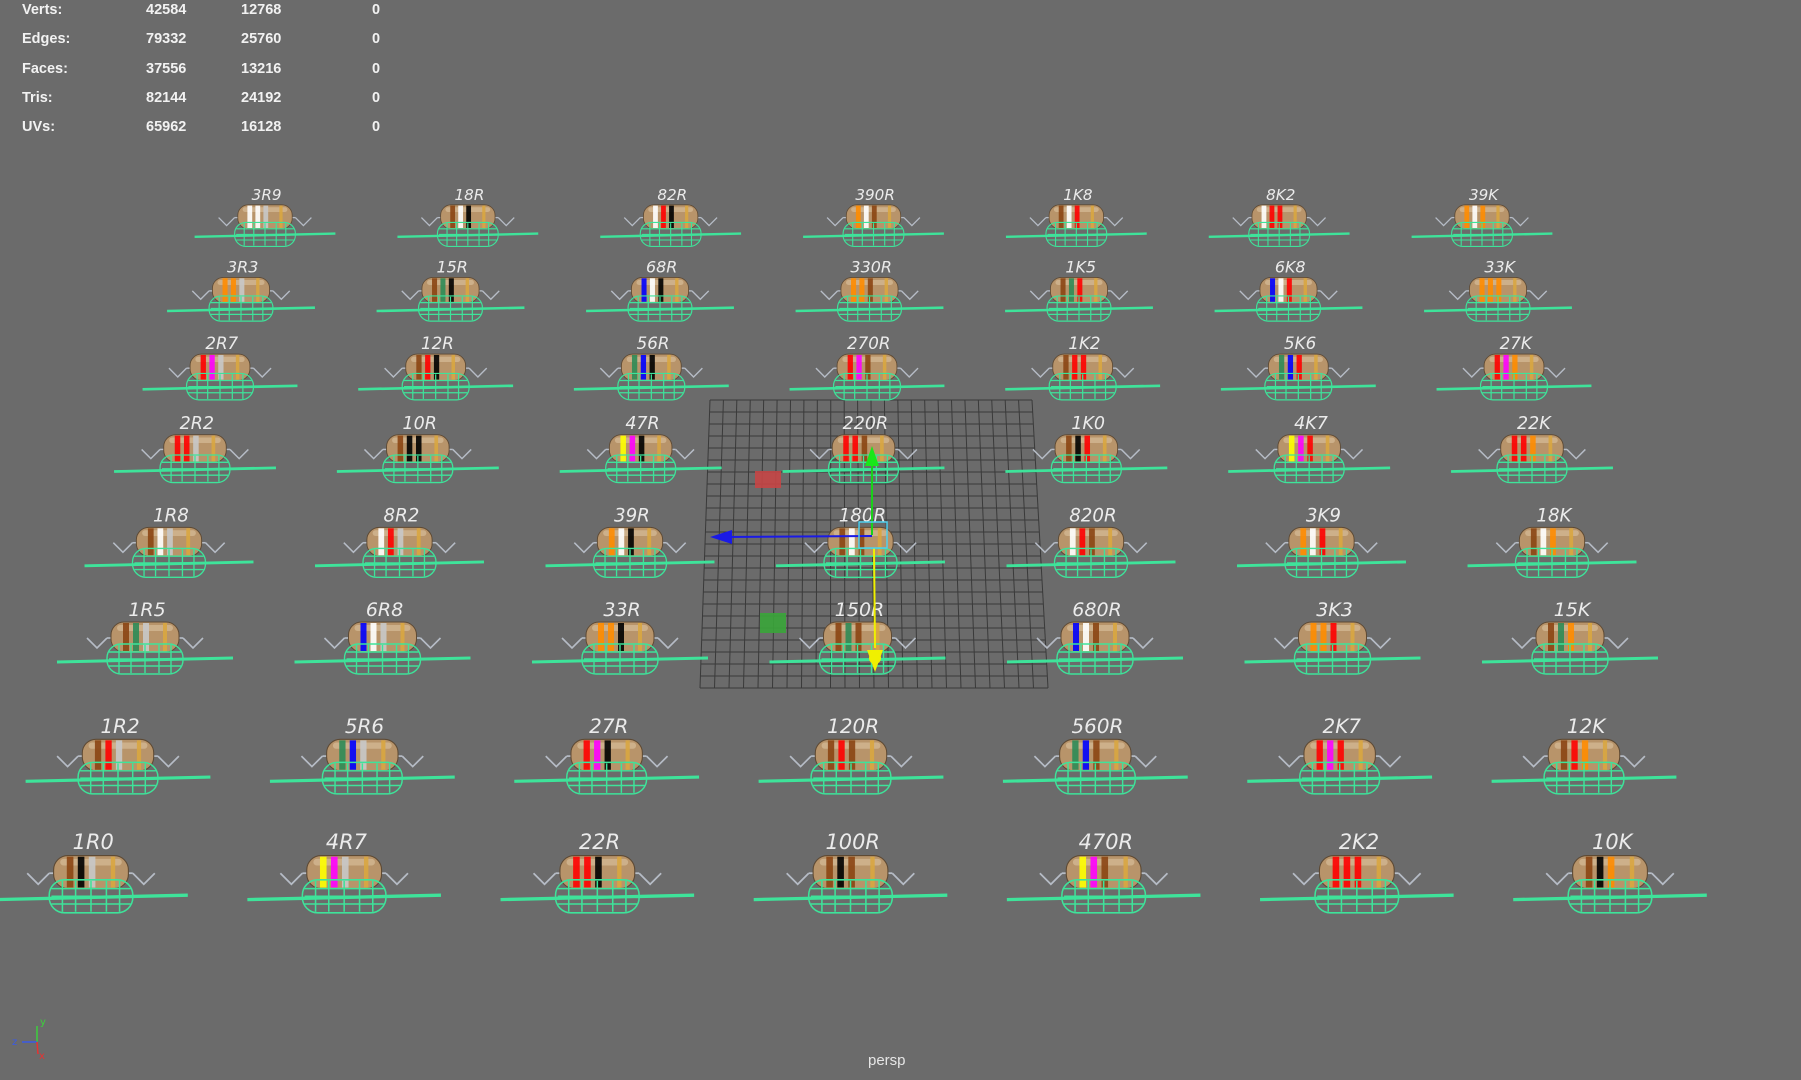  Describe the element at coordinates (436, 367) in the screenshot. I see `resistor-12r: 12R` at that location.